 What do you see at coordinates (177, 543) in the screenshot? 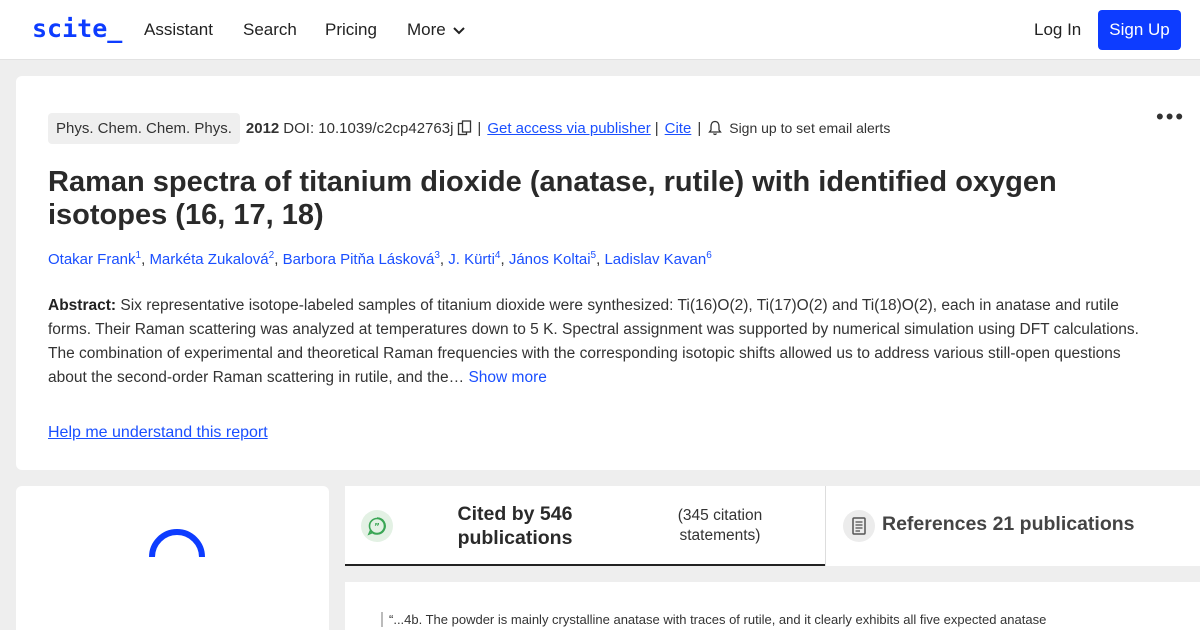
I see `loading-spinner-icon` at bounding box center [177, 543].